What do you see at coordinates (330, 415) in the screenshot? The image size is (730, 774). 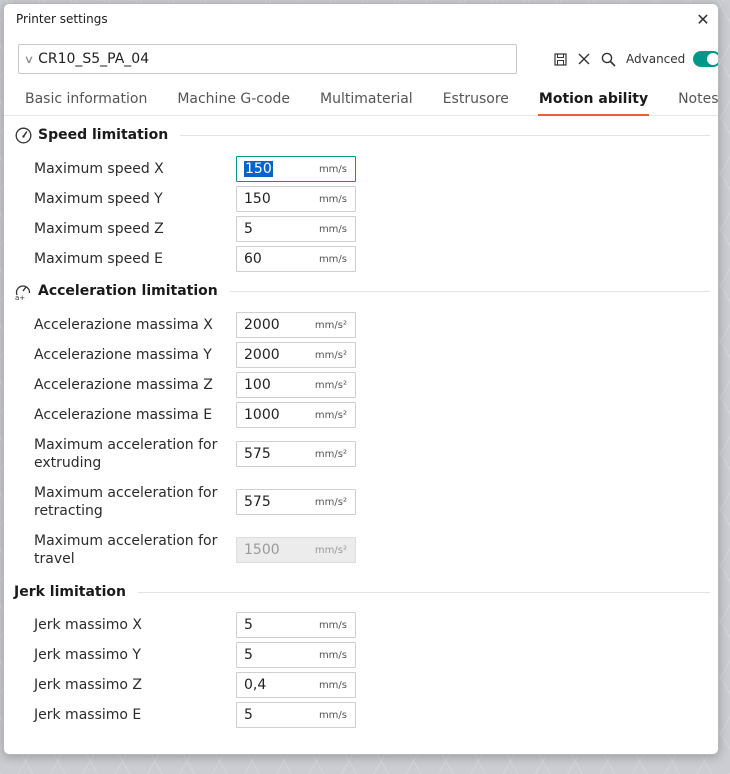 I see `accel-max-e-unit: mm/s²` at bounding box center [330, 415].